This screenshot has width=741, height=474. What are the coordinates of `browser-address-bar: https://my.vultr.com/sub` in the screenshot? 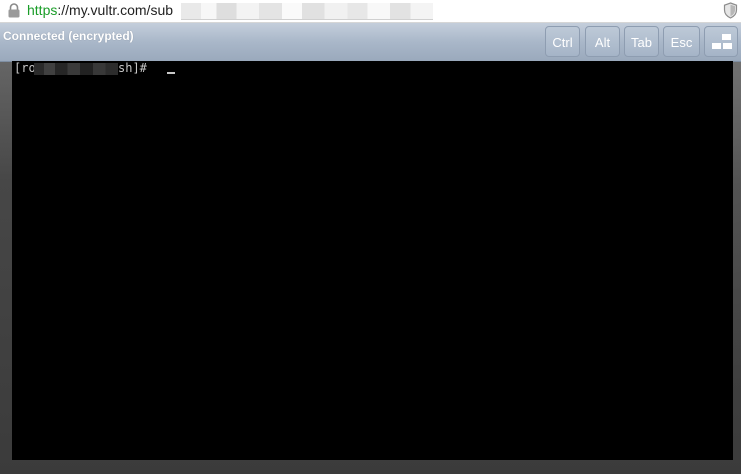 It's located at (370, 11).